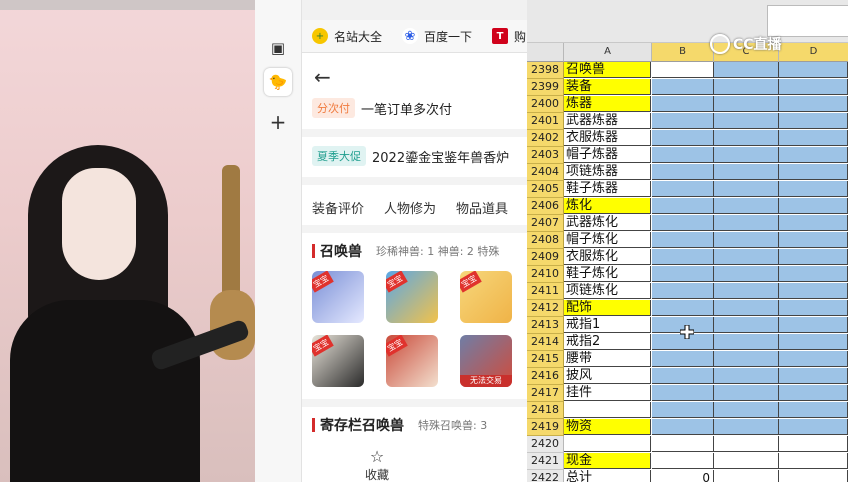  Describe the element at coordinates (608, 52) in the screenshot. I see `column-header-a: A` at that location.